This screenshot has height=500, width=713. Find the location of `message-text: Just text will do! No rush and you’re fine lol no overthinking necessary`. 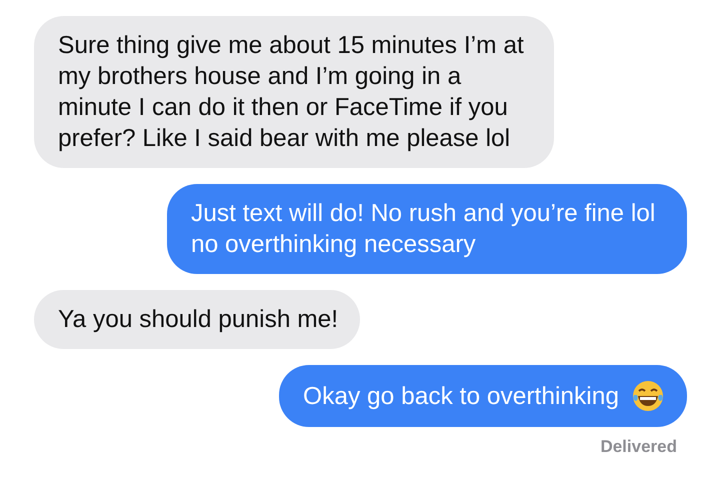

message-text: Just text will do! No rush and you’re fine lol no overthinking necessary is located at coordinates (423, 229).